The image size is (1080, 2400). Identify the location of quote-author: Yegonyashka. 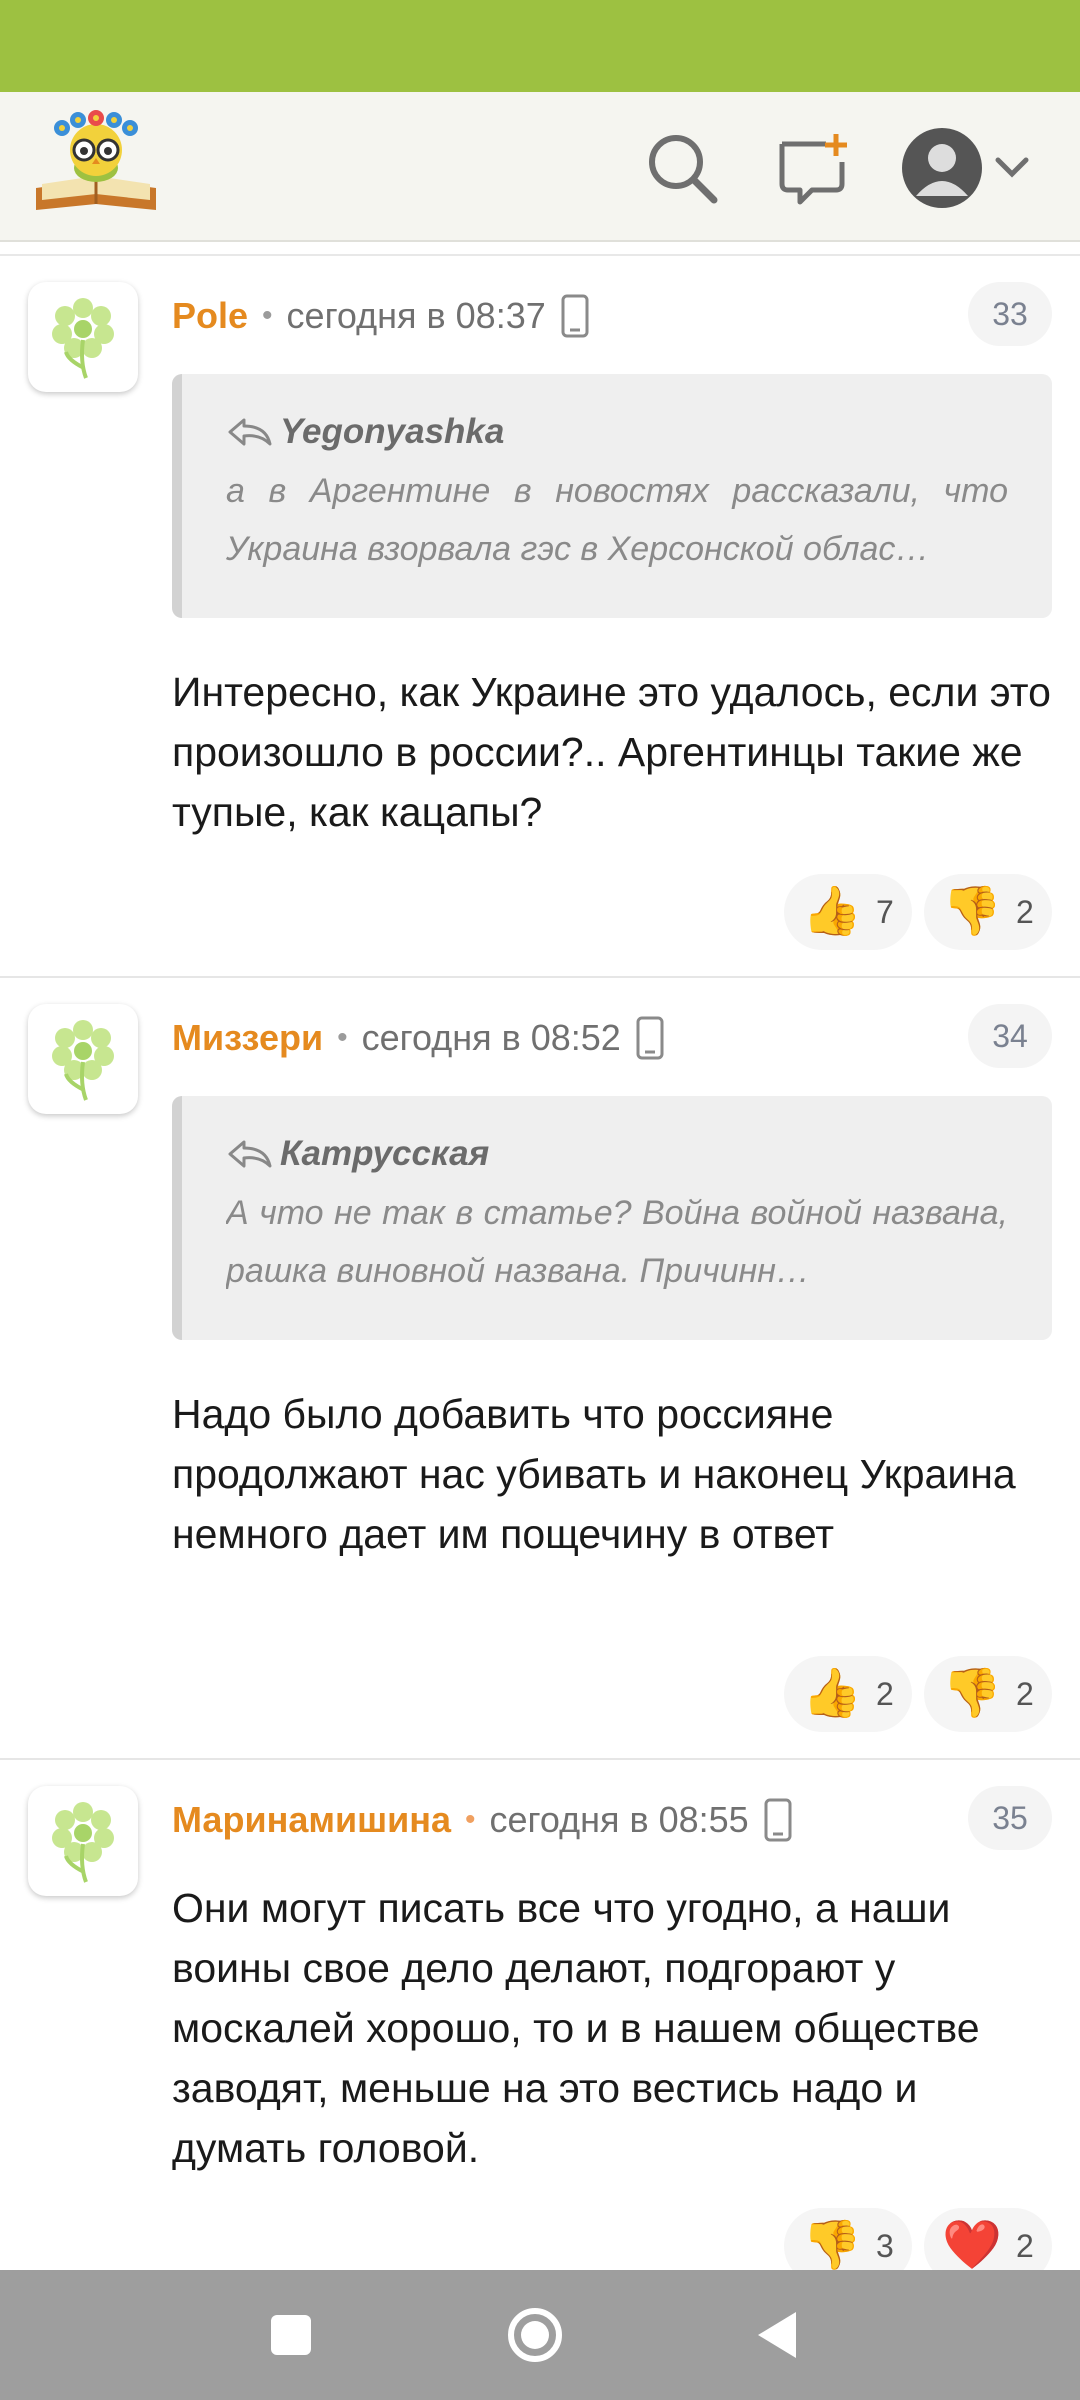
(617, 432).